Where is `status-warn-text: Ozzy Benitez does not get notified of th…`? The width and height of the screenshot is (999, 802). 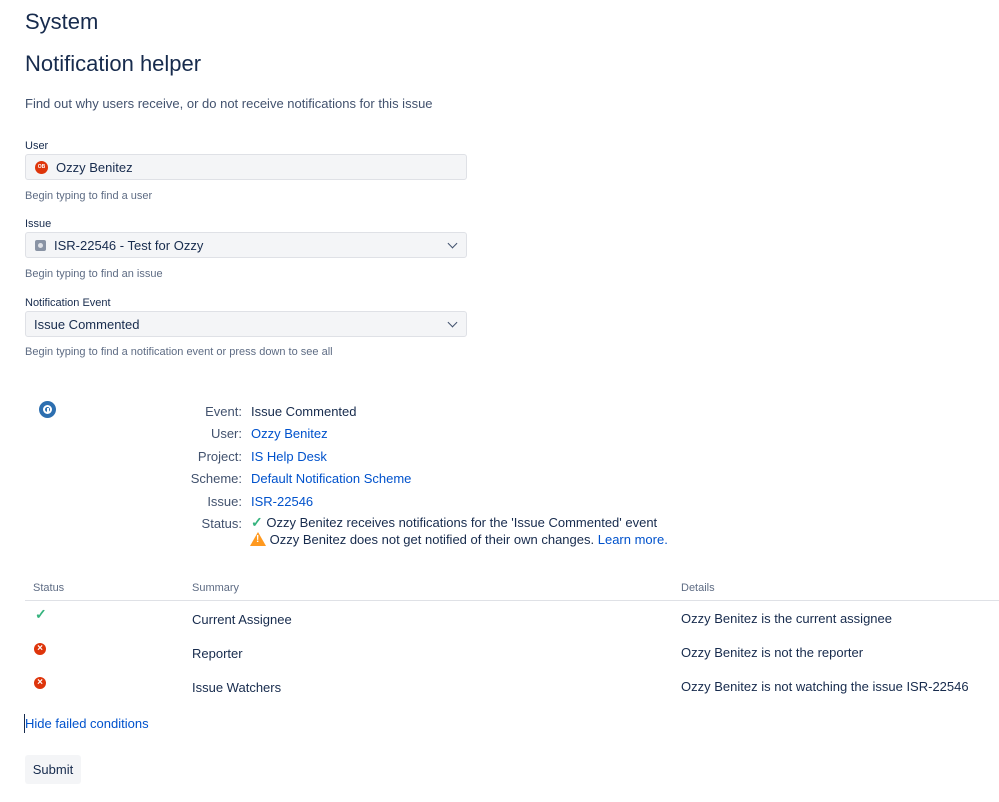
status-warn-text: Ozzy Benitez does not get notified of th… is located at coordinates (432, 539).